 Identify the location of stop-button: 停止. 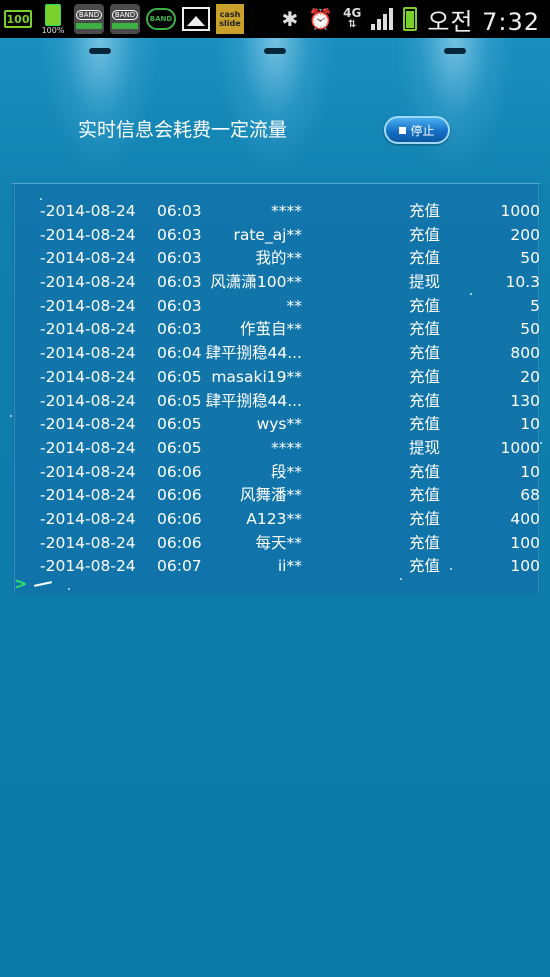
(417, 130).